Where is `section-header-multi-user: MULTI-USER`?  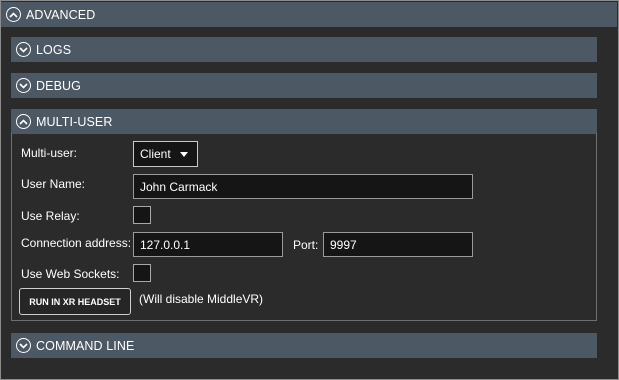 section-header-multi-user: MULTI-USER is located at coordinates (304, 121).